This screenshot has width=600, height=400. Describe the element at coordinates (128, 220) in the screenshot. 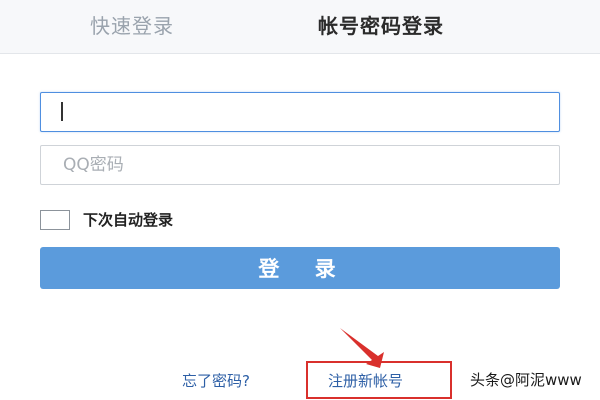

I see `remember-login-label: 下次自动登录` at that location.